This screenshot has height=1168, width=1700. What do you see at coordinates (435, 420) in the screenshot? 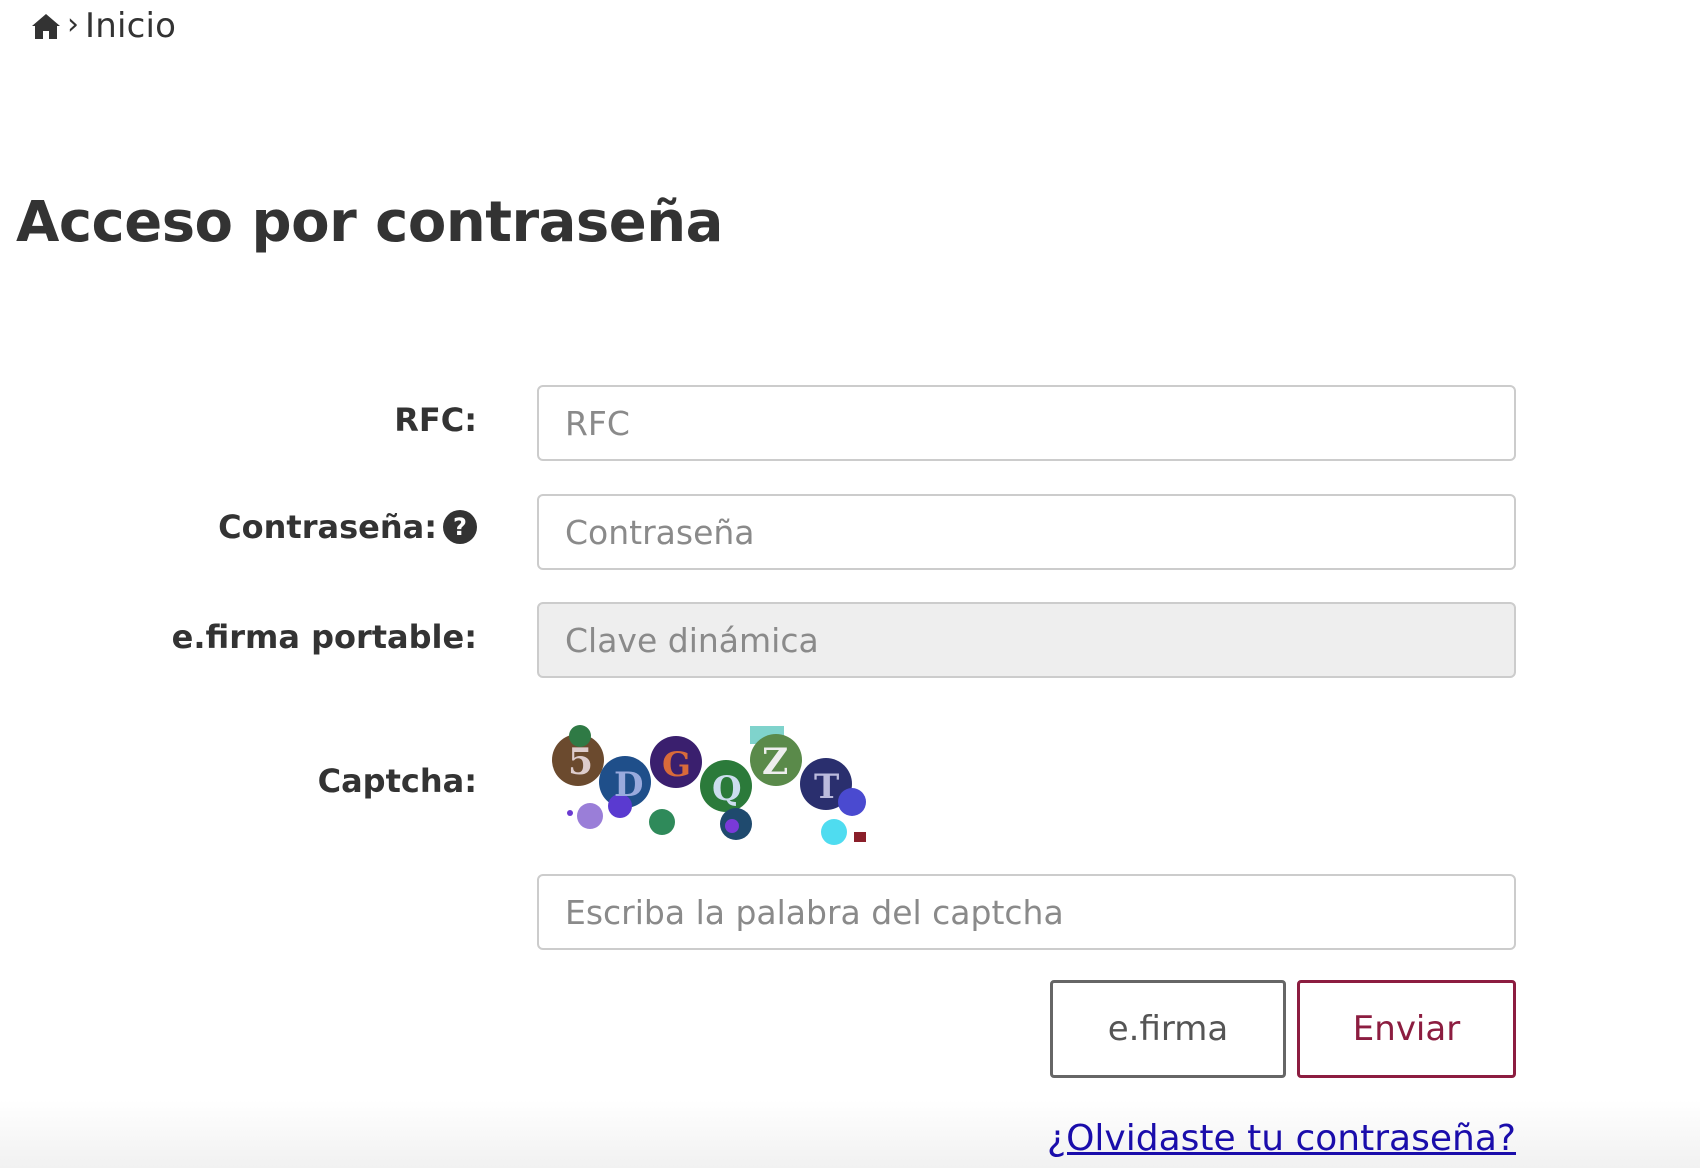
I see `rfc-label: RFC:` at bounding box center [435, 420].